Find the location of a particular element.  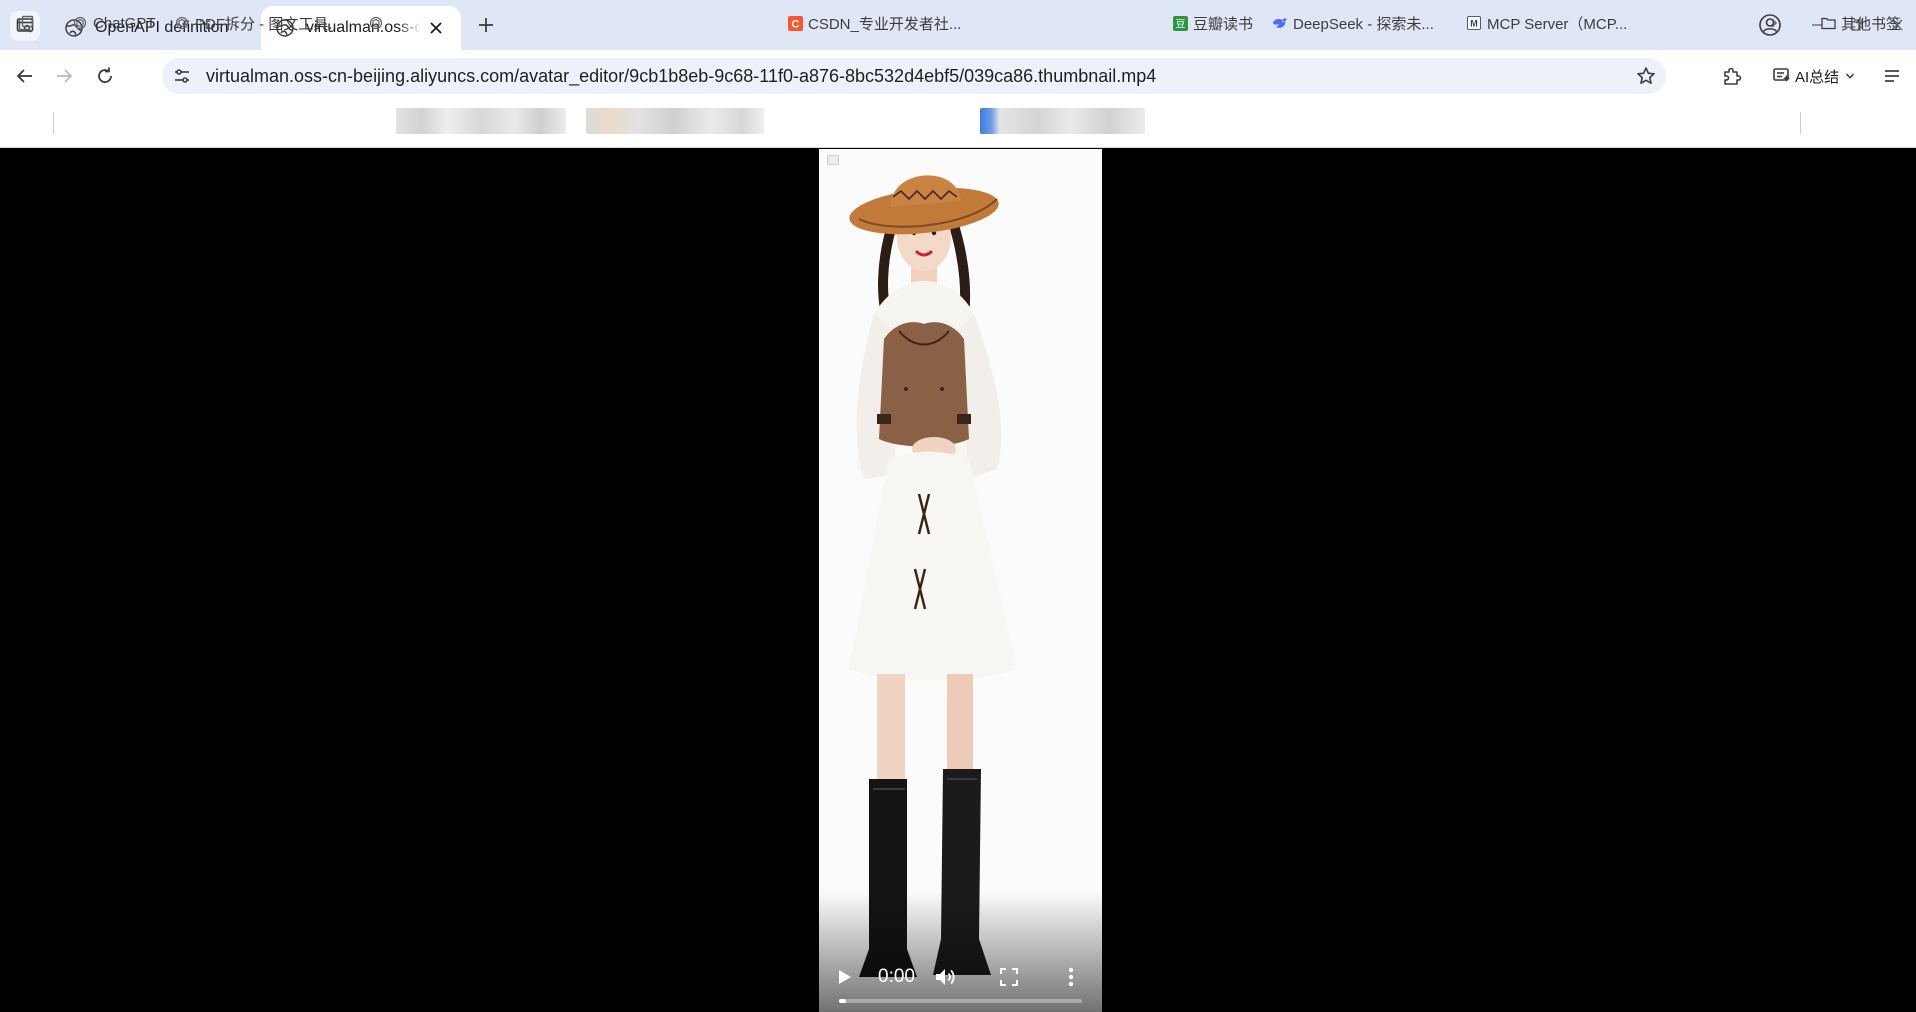

video-player: 0:00 is located at coordinates (960, 580).